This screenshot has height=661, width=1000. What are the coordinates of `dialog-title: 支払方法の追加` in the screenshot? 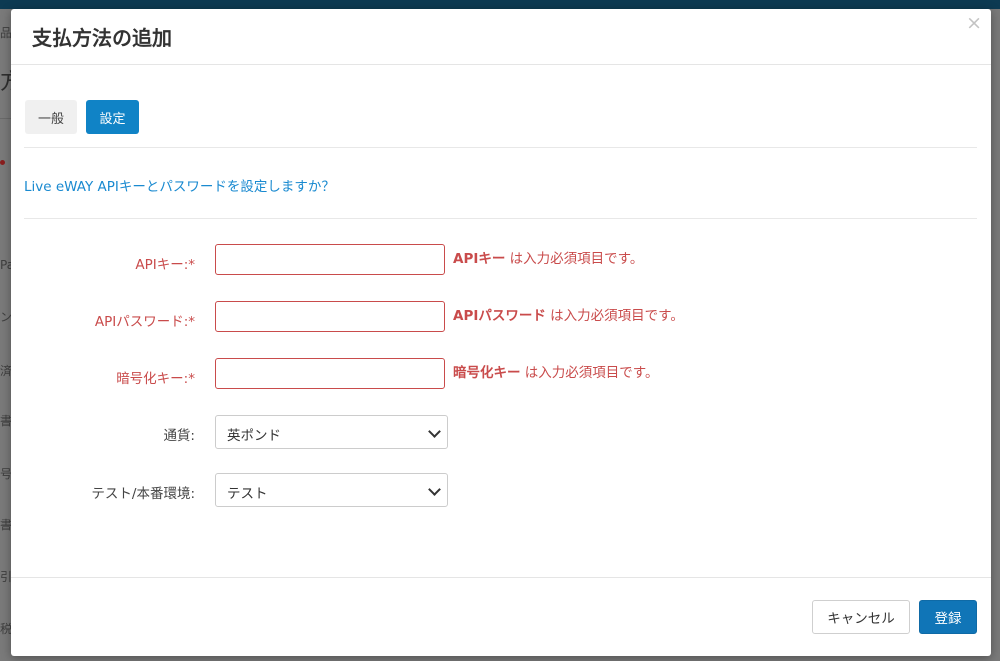 It's located at (102, 38).